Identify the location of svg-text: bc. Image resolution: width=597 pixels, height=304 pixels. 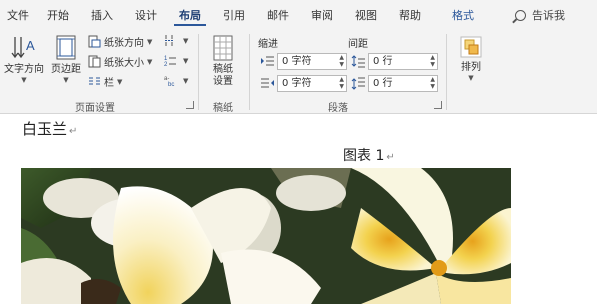
(171, 84).